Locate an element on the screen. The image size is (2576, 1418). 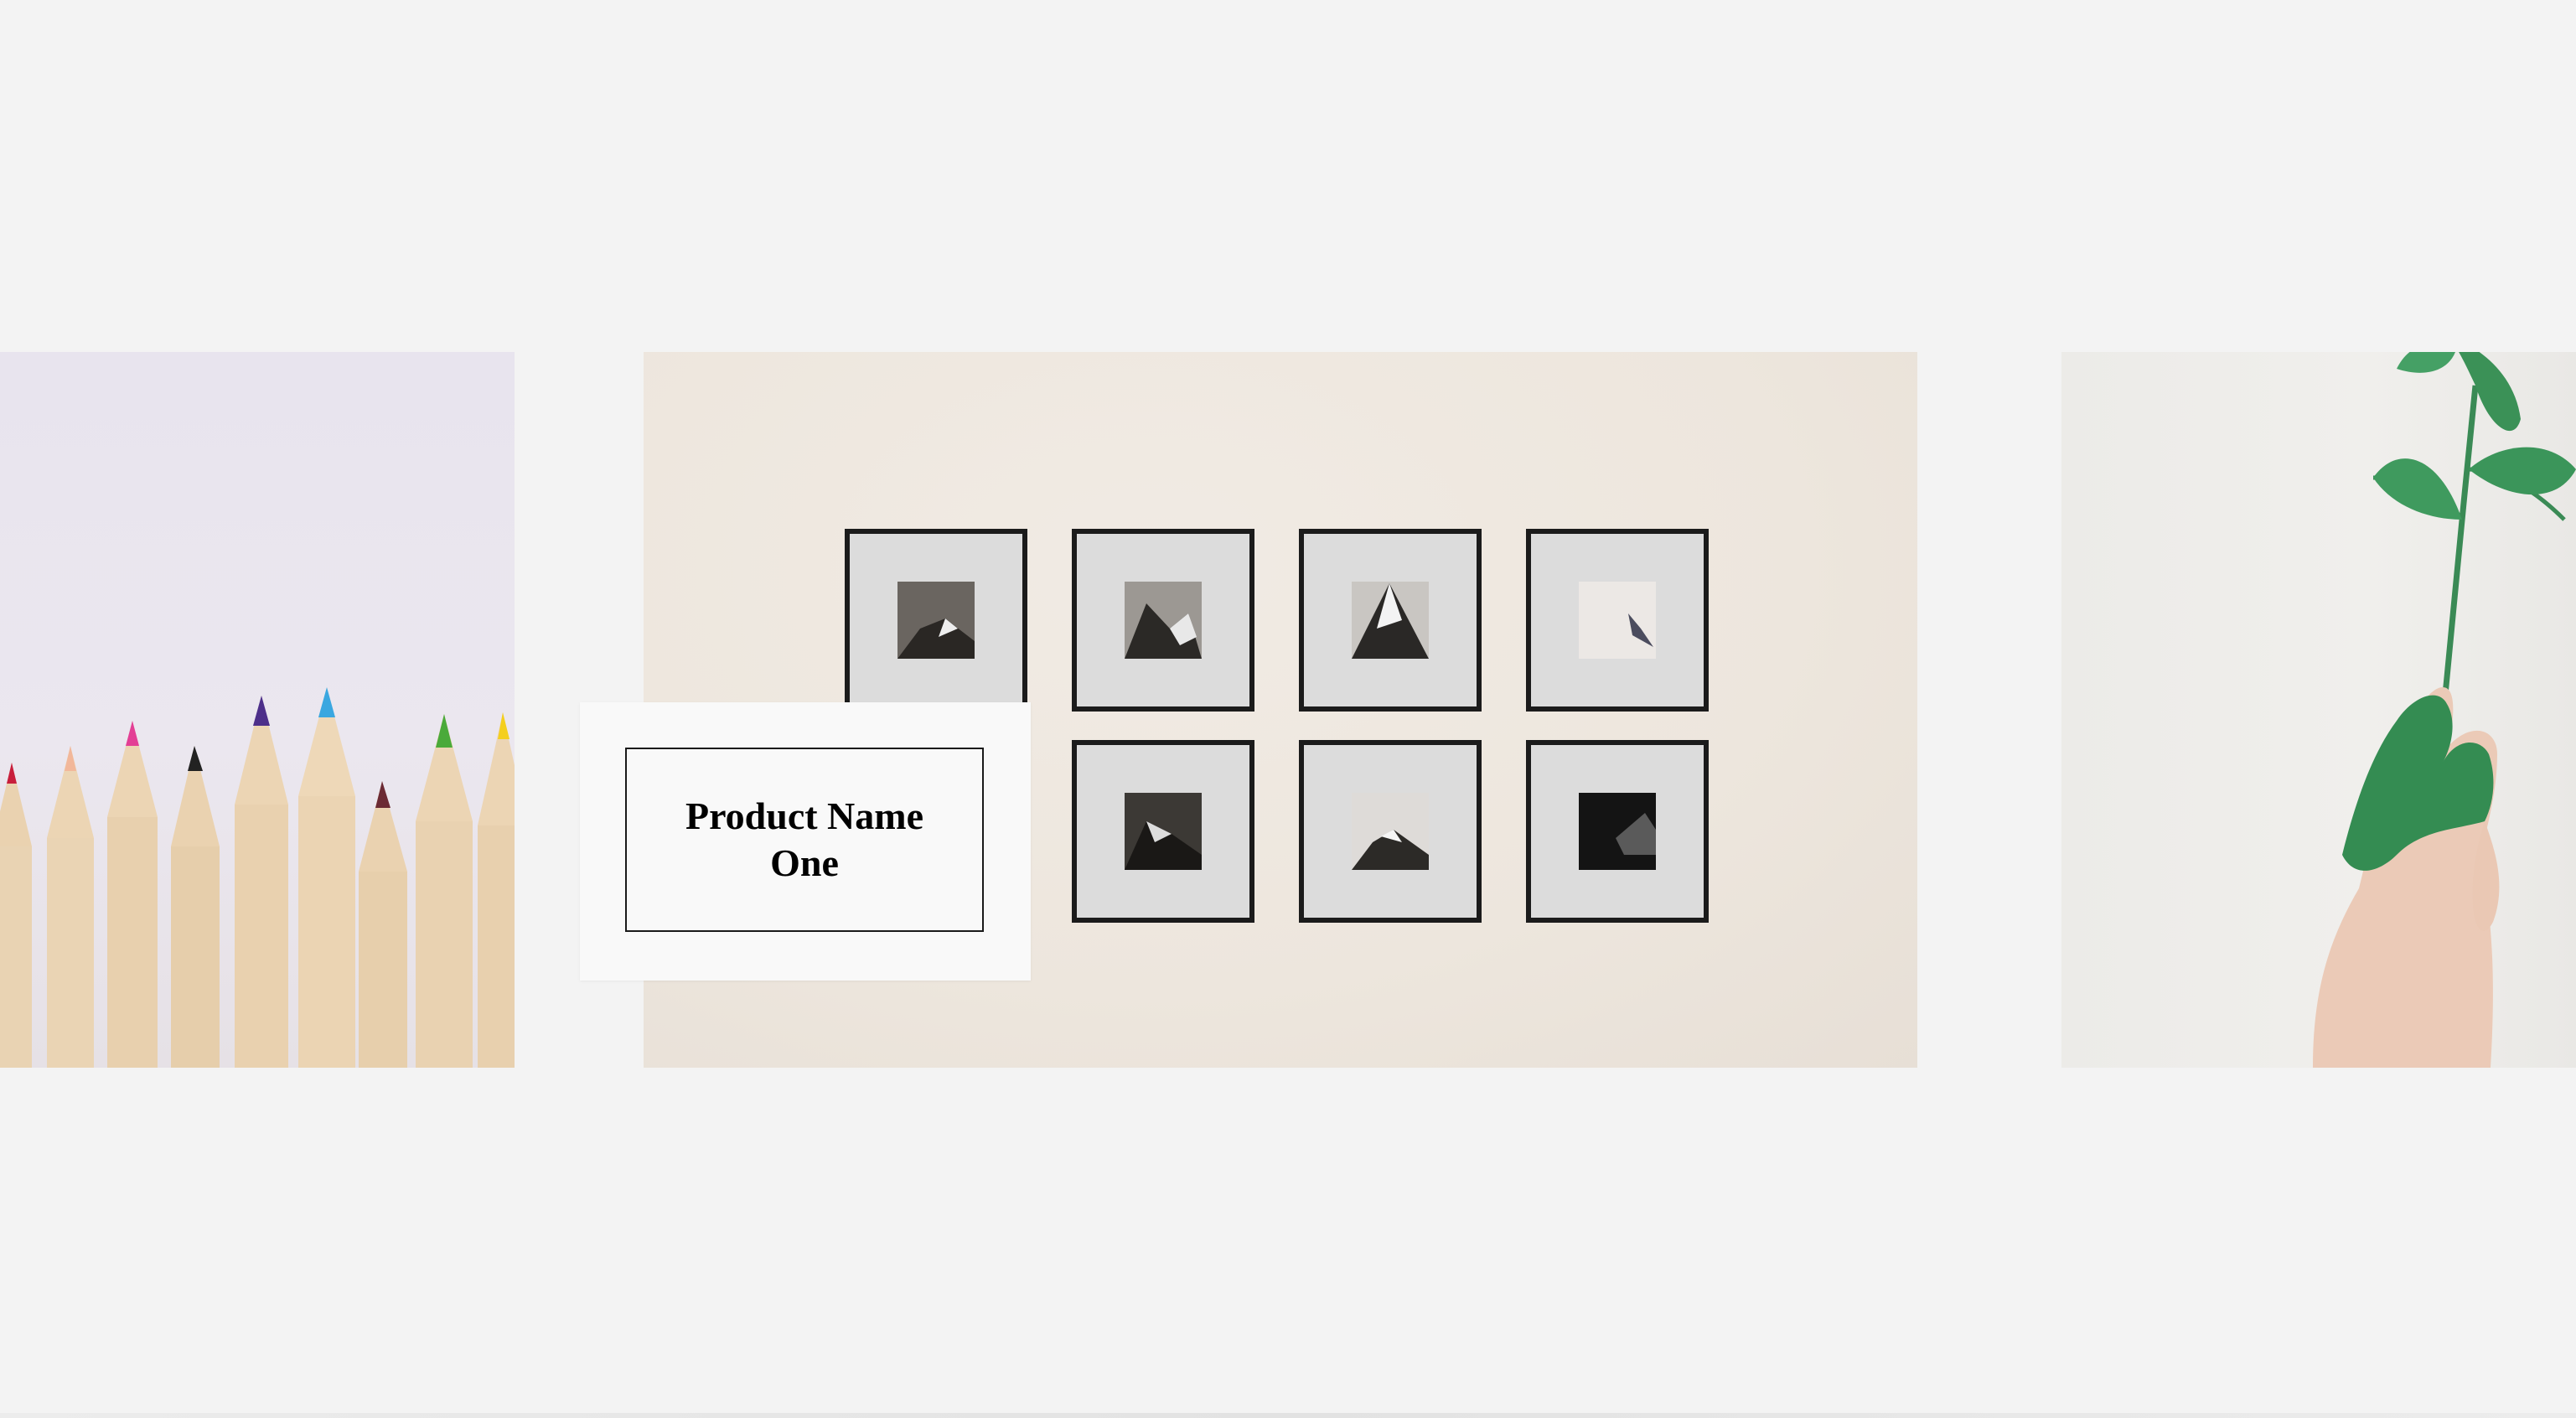
product-caption-card: Product Name One is located at coordinates (805, 841).